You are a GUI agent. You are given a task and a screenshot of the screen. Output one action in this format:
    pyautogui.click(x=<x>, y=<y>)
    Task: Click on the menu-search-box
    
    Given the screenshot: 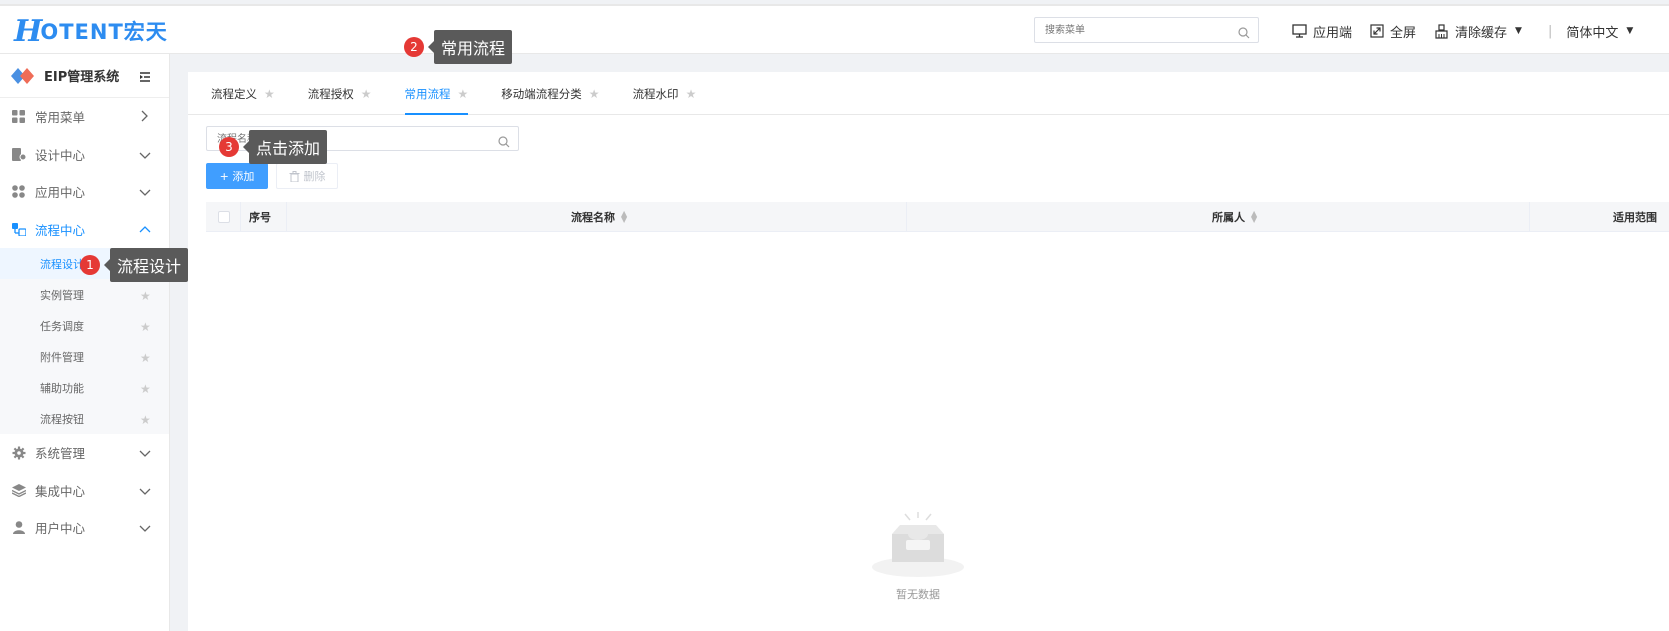 What is the action you would take?
    pyautogui.click(x=1146, y=30)
    